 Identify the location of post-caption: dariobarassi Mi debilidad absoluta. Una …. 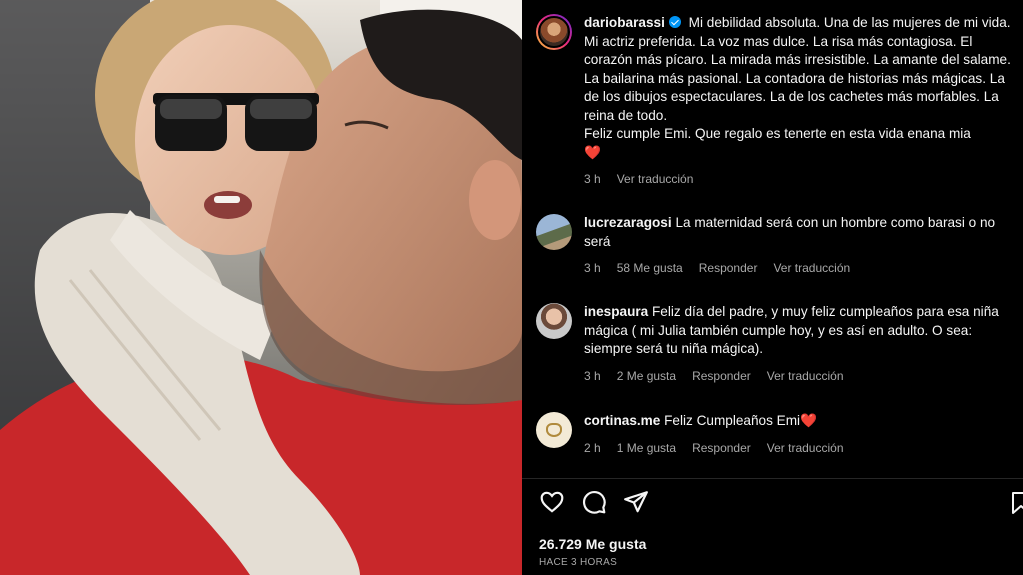
(776, 100).